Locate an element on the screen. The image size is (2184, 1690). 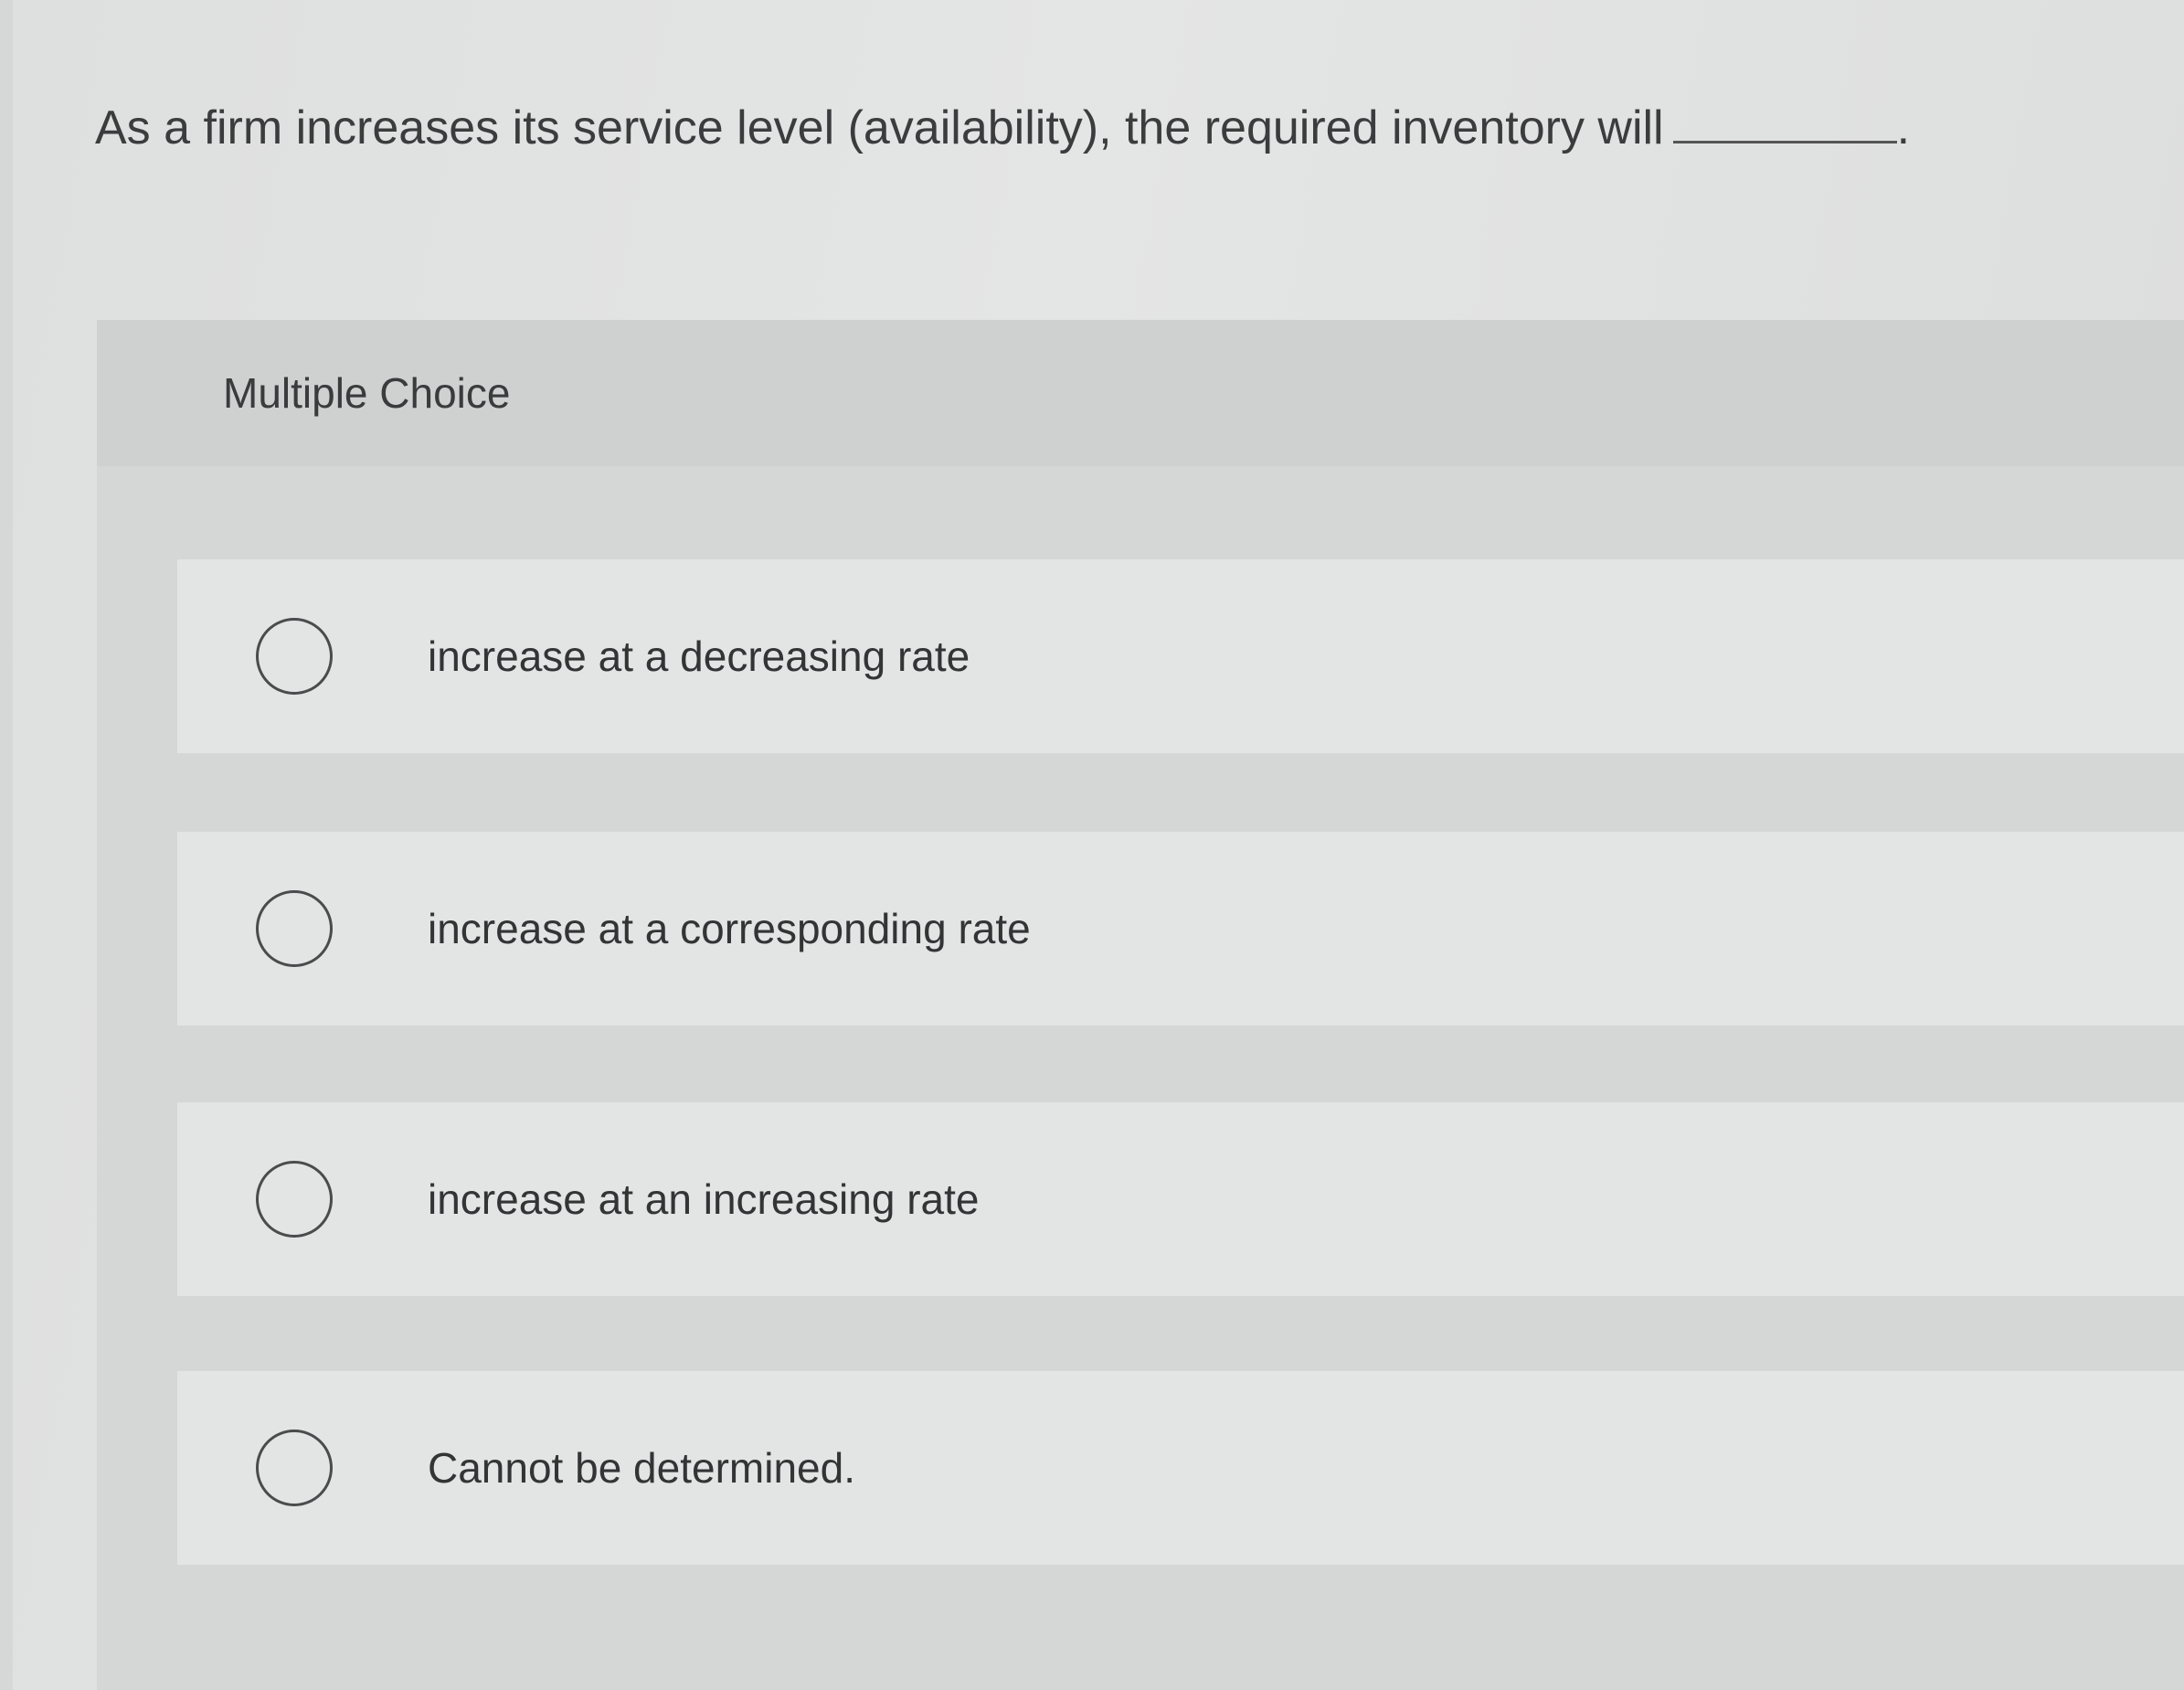
choice-option-3: increase at an increasing rate is located at coordinates (1180, 1199).